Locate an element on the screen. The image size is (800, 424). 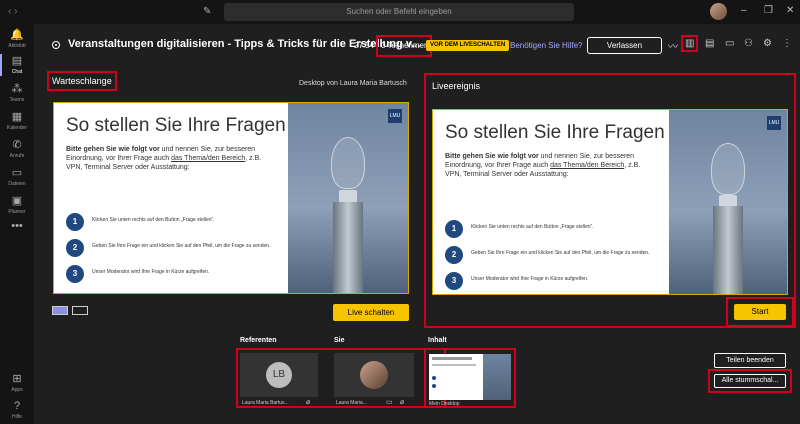
more-icon: ⋮ is located at coordinates (787, 43).